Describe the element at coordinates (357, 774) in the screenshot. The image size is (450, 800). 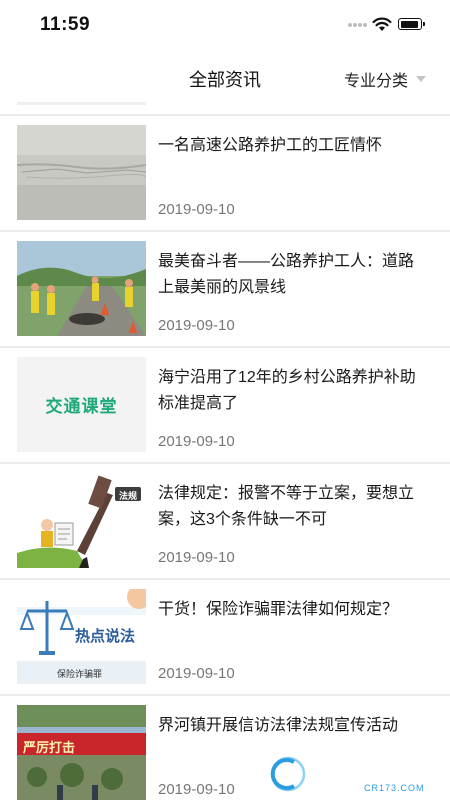
I see `watermark-logo: 西西软件园 CR173.COM` at that location.